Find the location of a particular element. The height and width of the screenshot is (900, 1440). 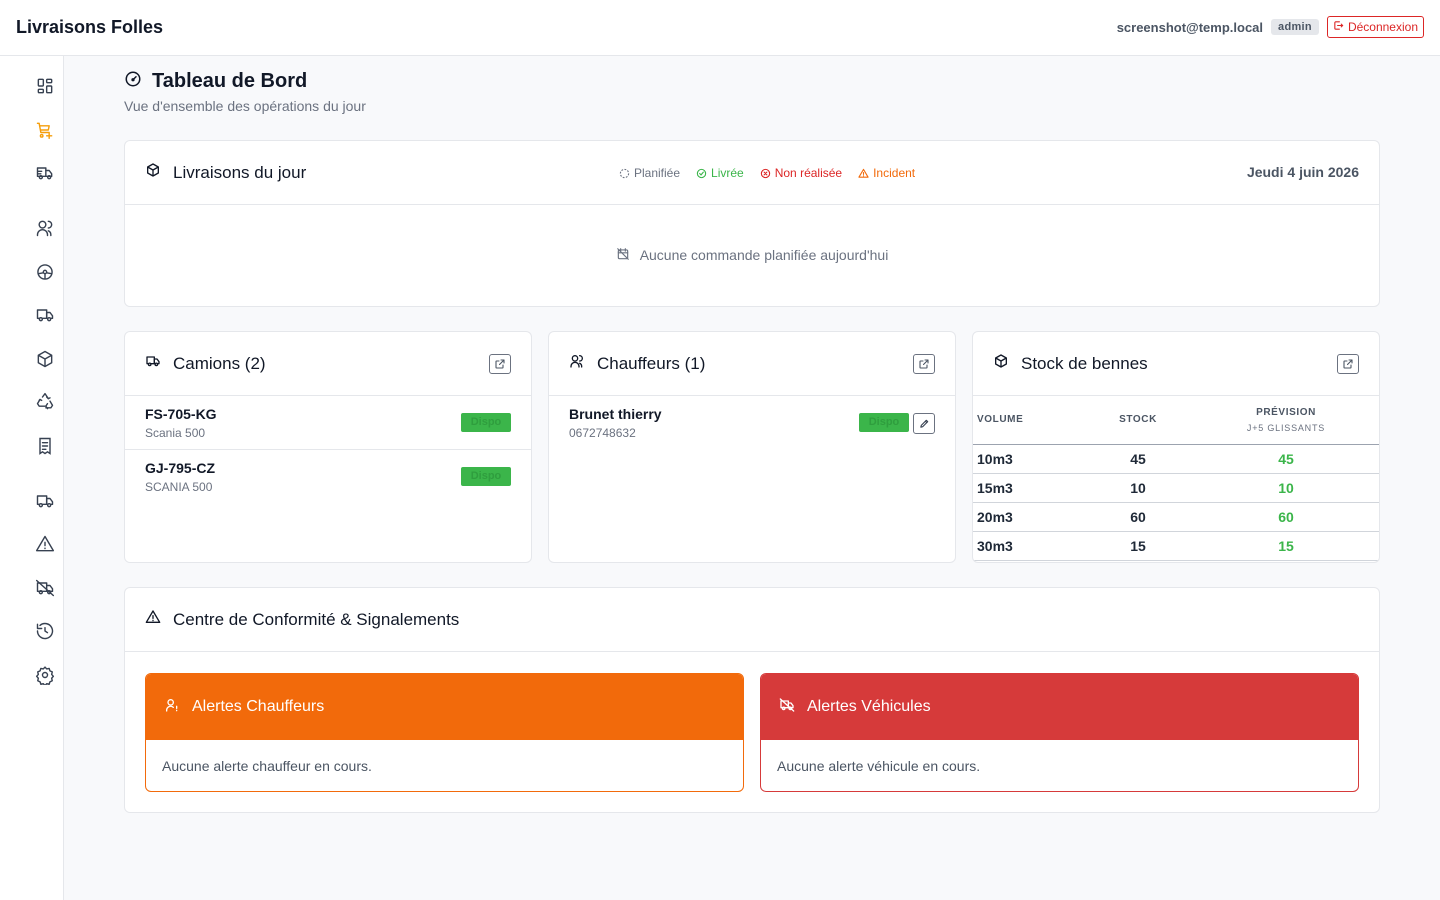

vehicle-alerts-empty: Aucune alerte véhicule en cours. is located at coordinates (879, 766).